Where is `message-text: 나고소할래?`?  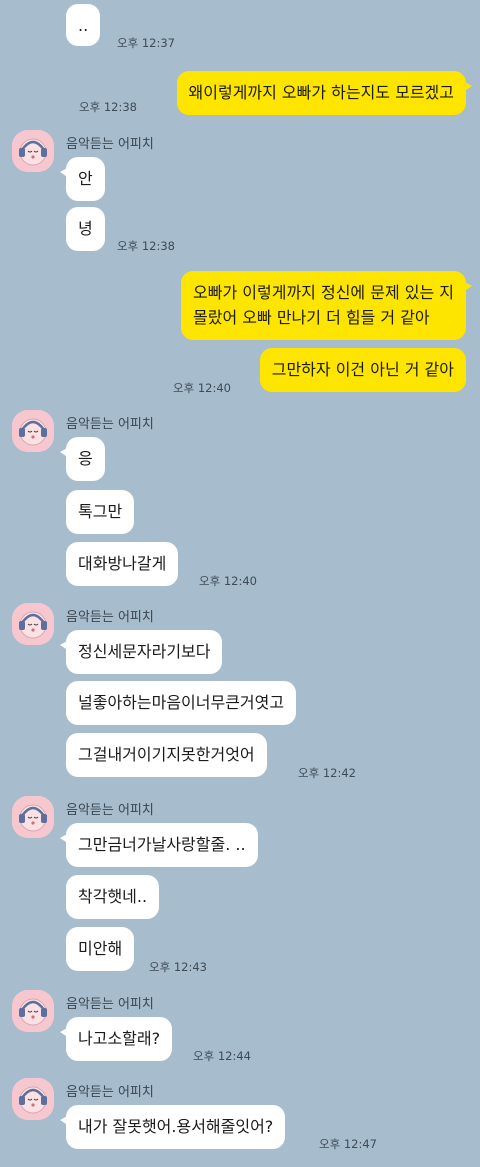 message-text: 나고소할래? is located at coordinates (119, 1038).